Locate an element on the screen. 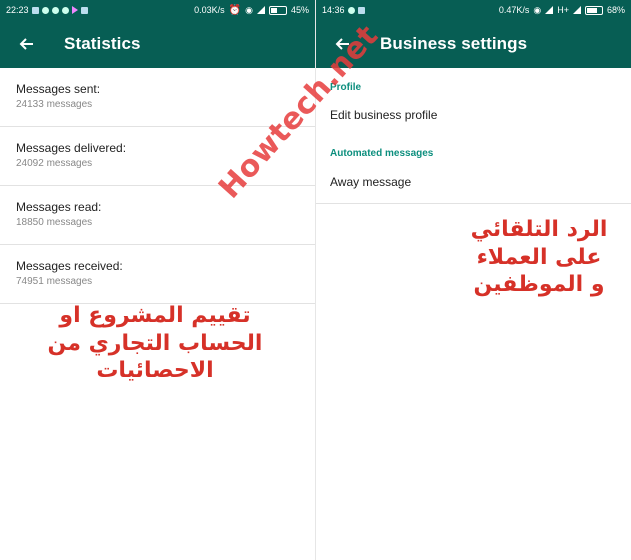 This screenshot has height=560, width=631. play-store-icon is located at coordinates (74, 10).